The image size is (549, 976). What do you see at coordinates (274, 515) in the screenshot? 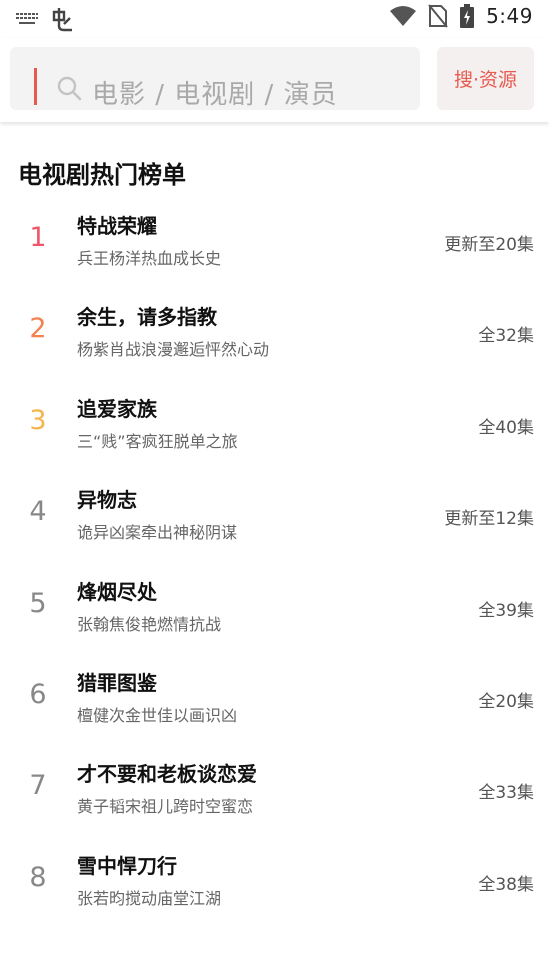
I see `list-item: 4 异物志 诡异凶案牵出神秘阴谋 更新至12集` at bounding box center [274, 515].